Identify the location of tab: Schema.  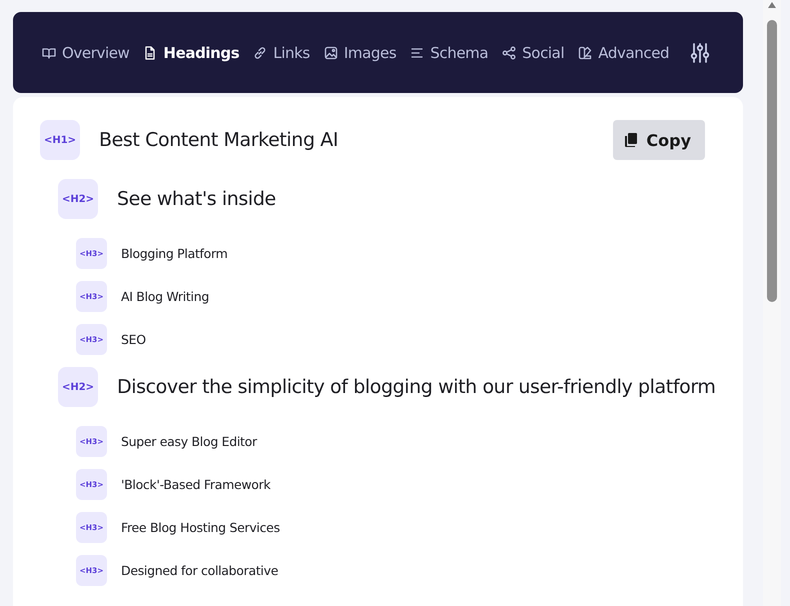
(448, 53).